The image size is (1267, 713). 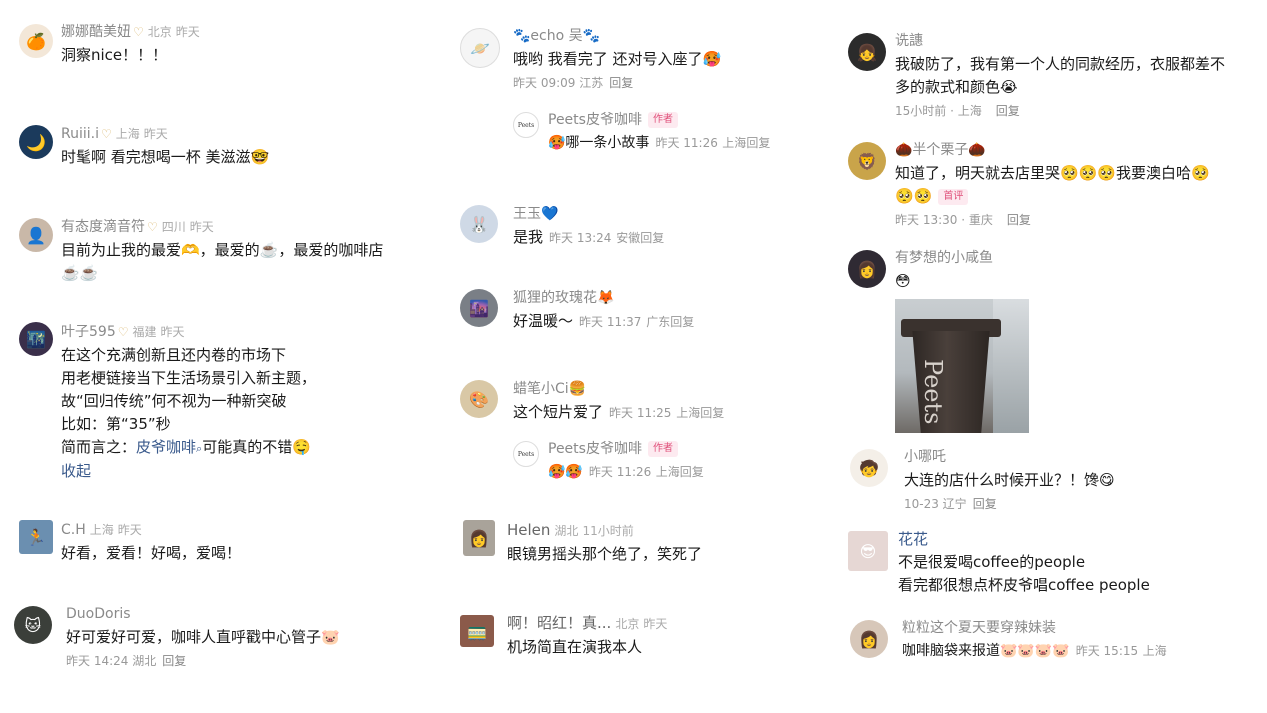 I want to click on comment-text-line: ☕️☕️, so click(x=80, y=273).